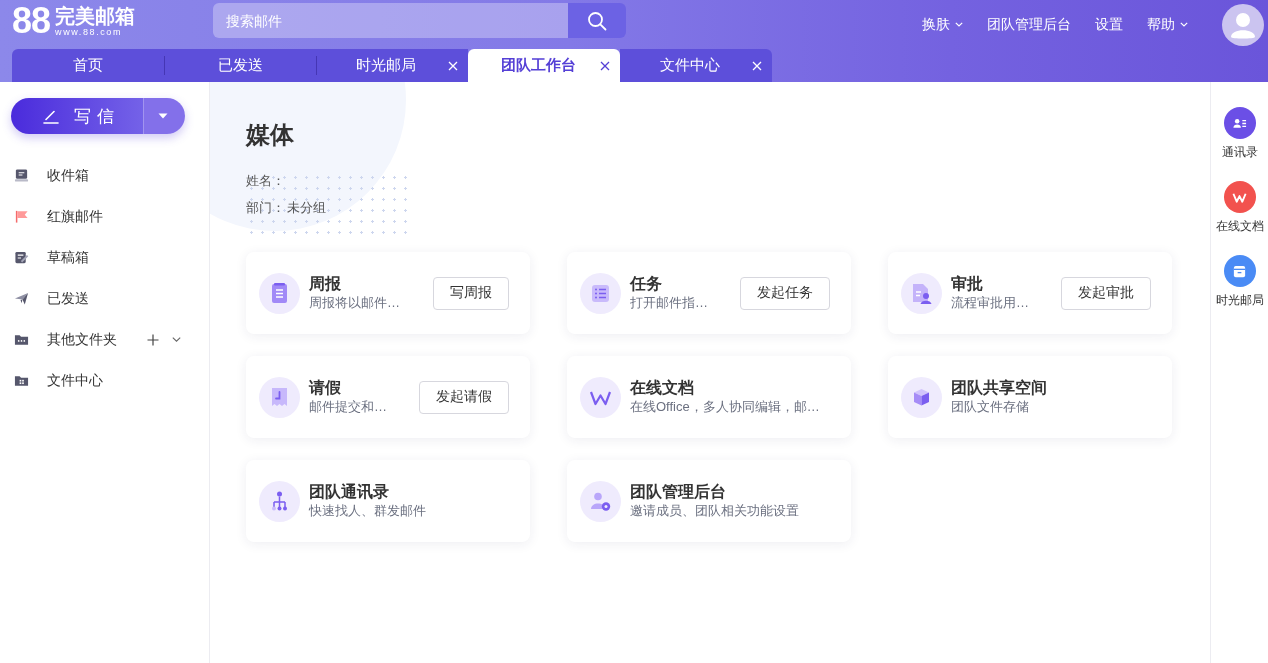  What do you see at coordinates (51, 257) in the screenshot?
I see `folder-item: 草稿箱` at bounding box center [51, 257].